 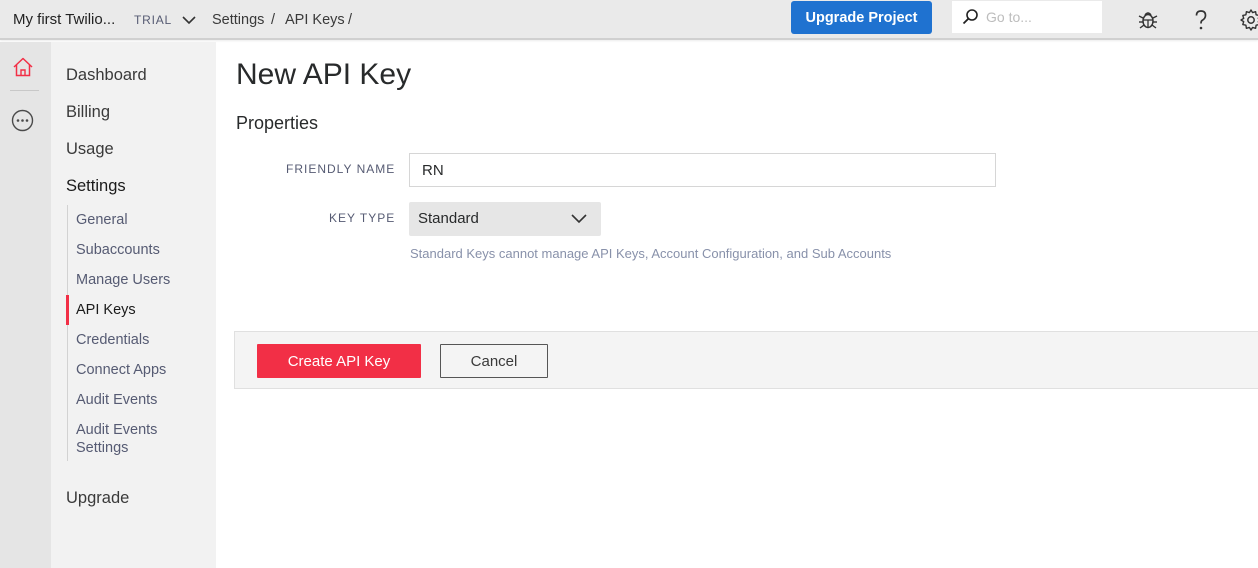 What do you see at coordinates (141, 220) in the screenshot?
I see `sidebar-subitem-general: General` at bounding box center [141, 220].